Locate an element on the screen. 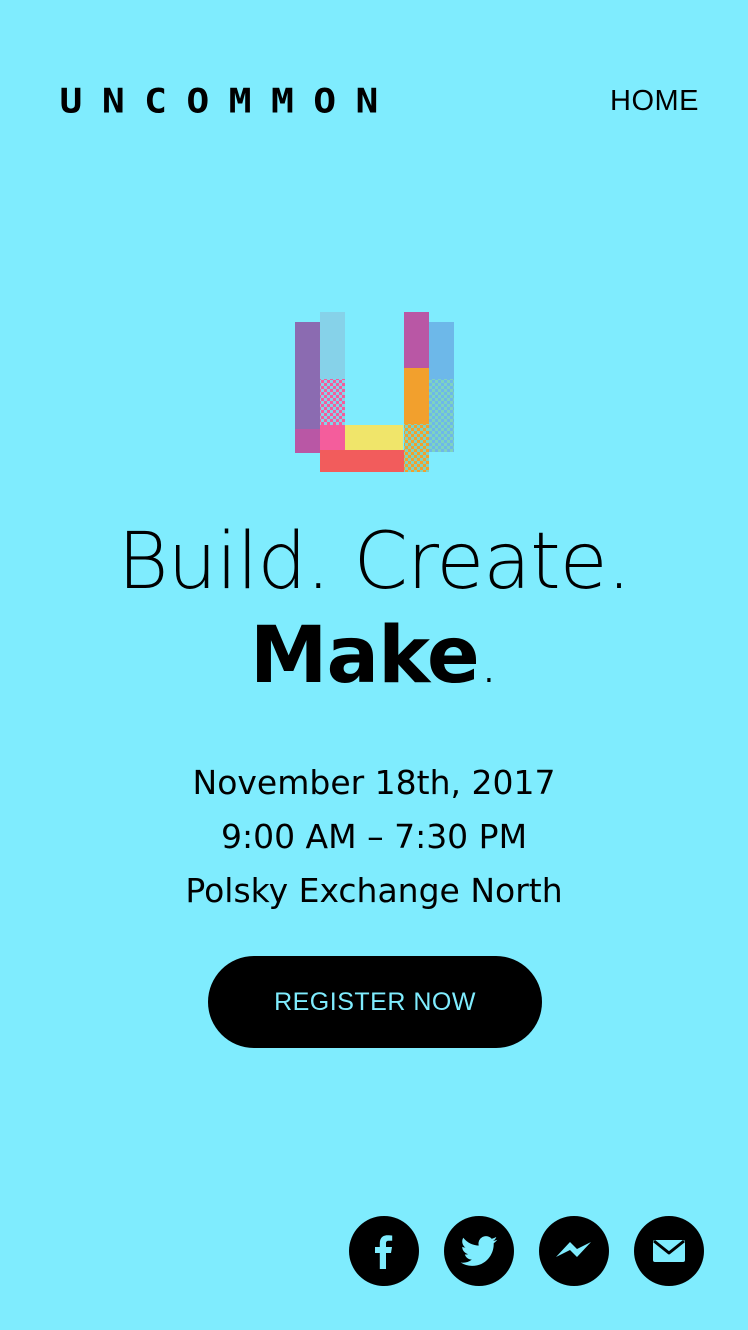 This screenshot has height=1330, width=748. headline-build-create: Build. Create. is located at coordinates (374, 562).